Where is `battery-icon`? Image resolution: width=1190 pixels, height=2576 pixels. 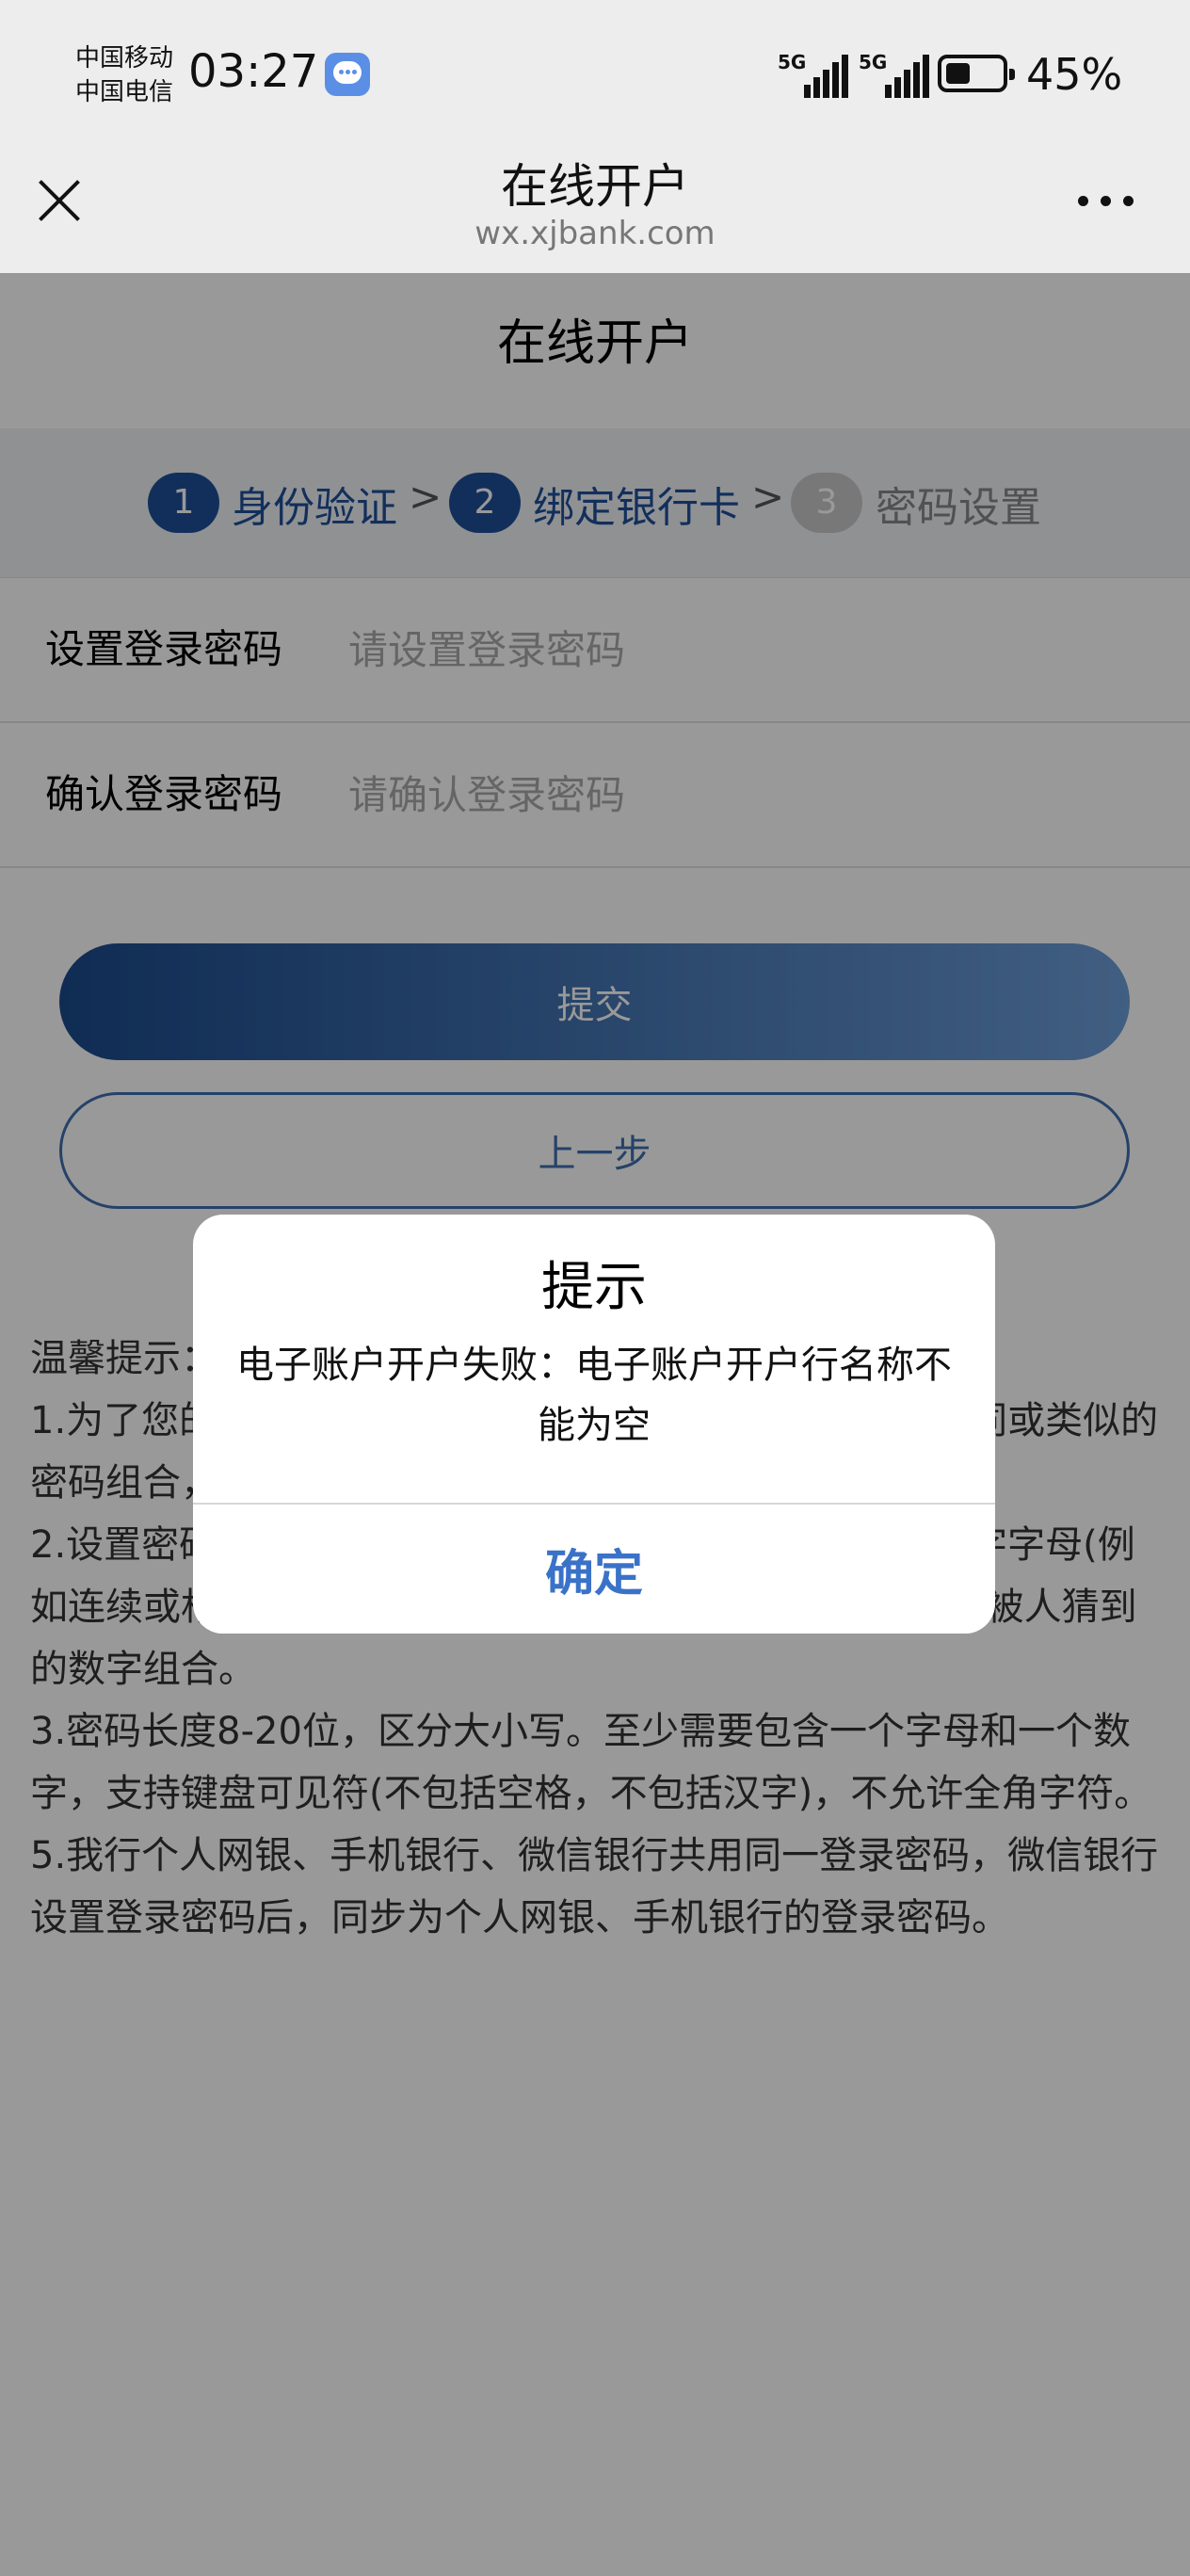
battery-icon is located at coordinates (976, 73).